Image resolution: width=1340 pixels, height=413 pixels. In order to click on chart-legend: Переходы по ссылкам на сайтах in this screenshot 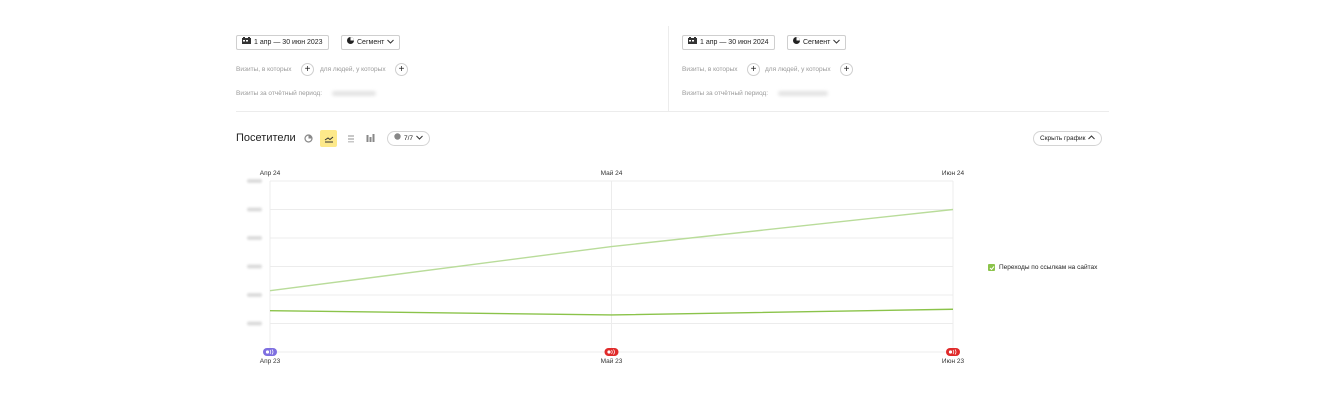, I will do `click(1042, 267)`.